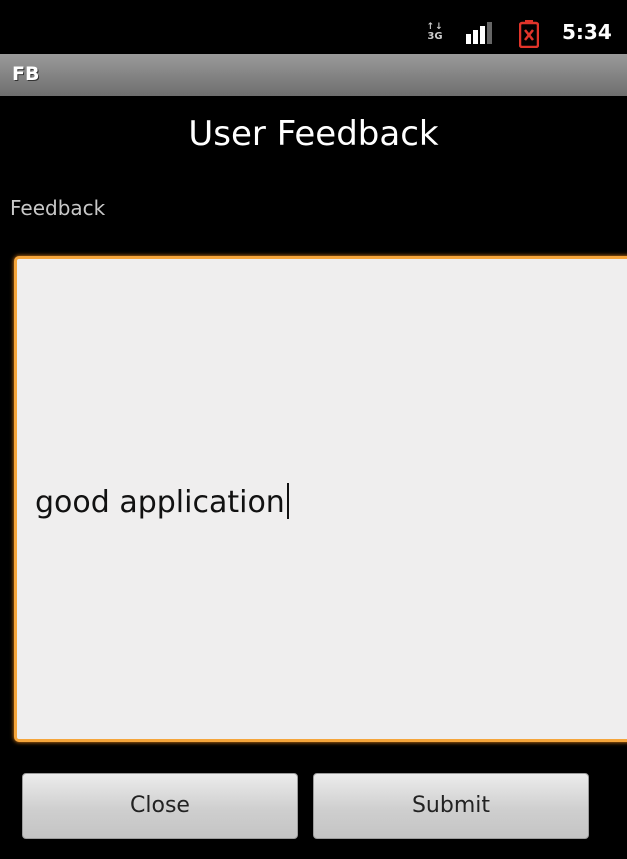  I want to click on page-title: User Feedback, so click(313, 134).